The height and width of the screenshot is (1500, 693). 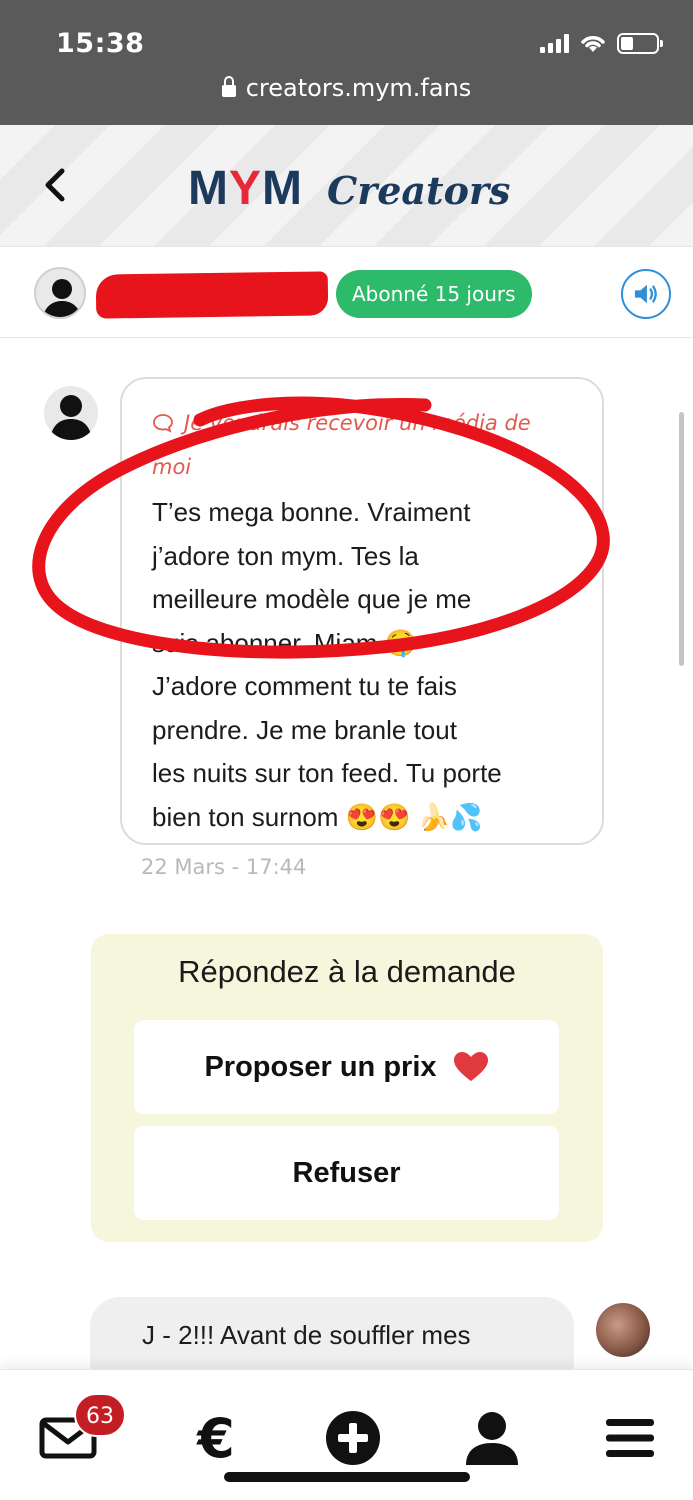 I want to click on signal-icon, so click(x=554, y=43).